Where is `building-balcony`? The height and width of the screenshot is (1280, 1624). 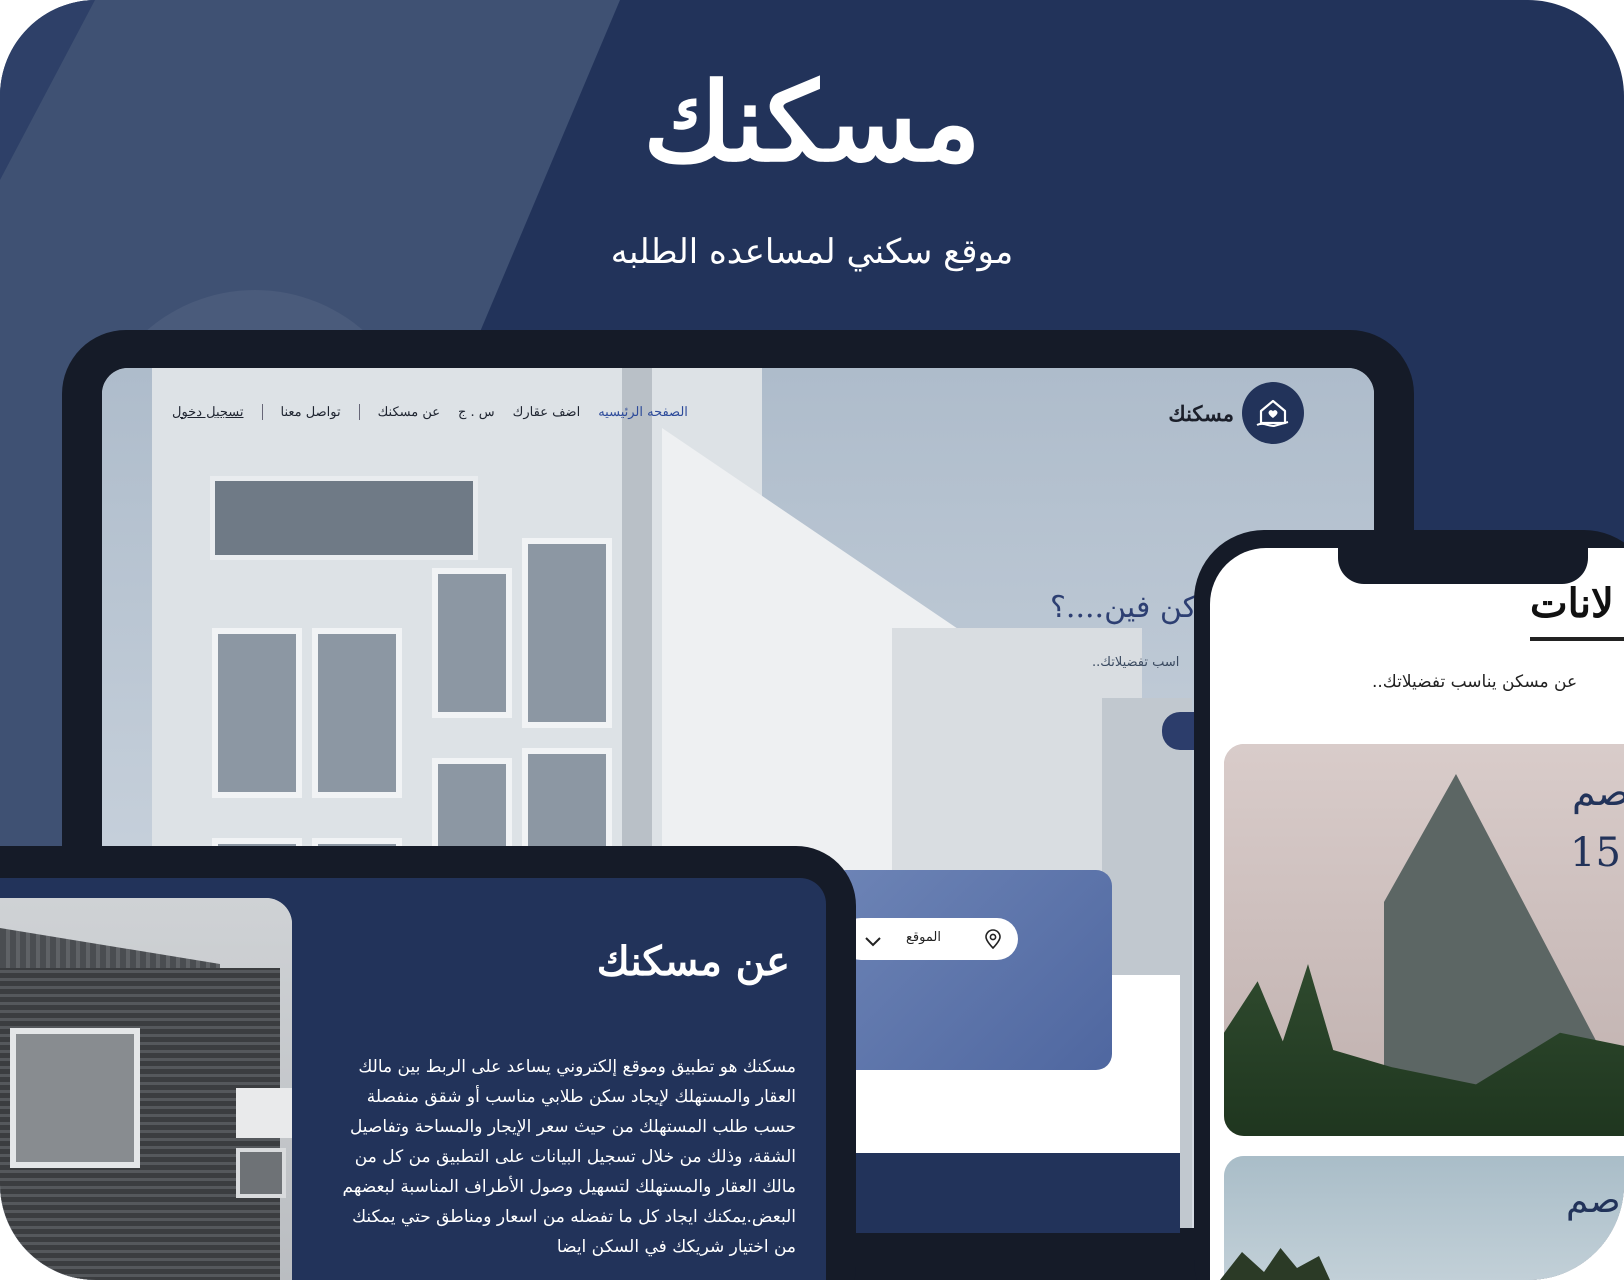
building-balcony is located at coordinates (344, 518).